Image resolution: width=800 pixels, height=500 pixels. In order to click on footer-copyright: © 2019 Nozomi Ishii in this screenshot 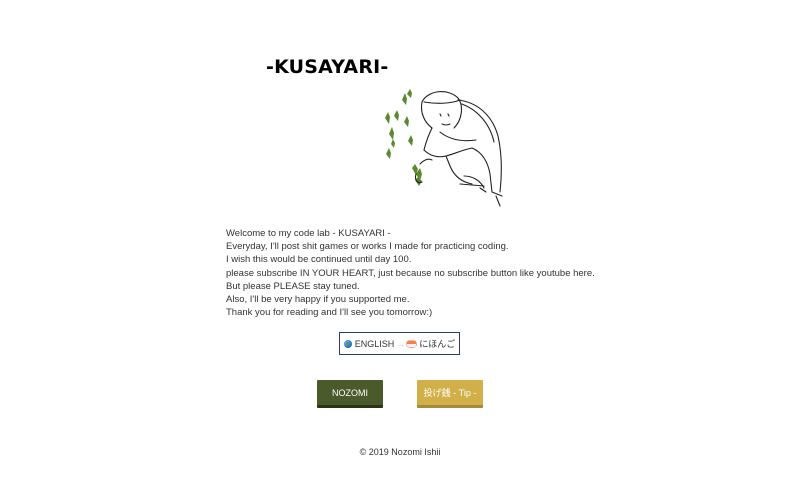, I will do `click(400, 452)`.